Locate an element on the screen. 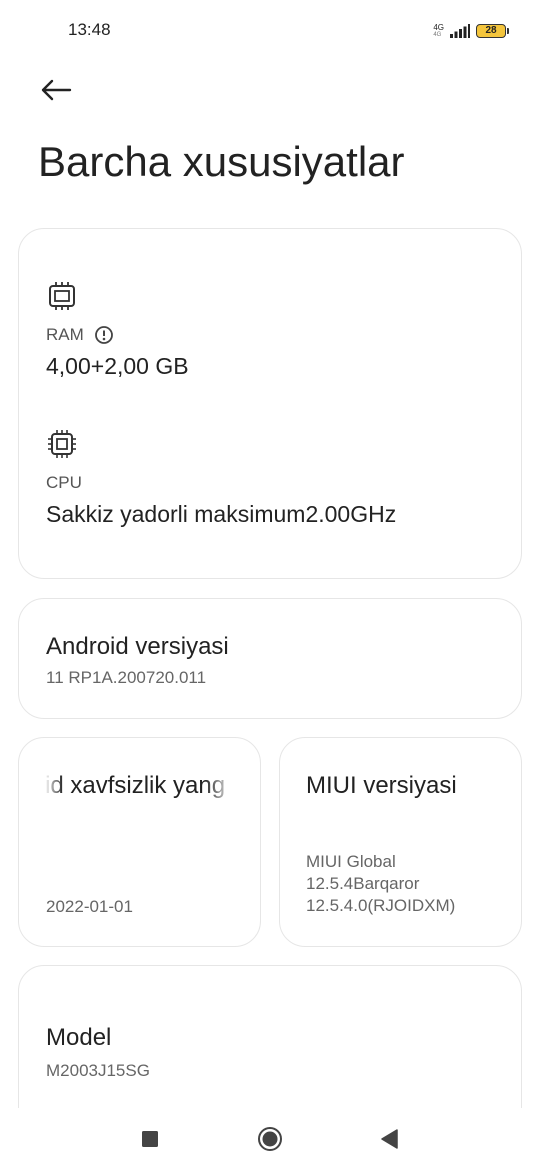  ram-value: 4,00+2,00 GB is located at coordinates (117, 366).